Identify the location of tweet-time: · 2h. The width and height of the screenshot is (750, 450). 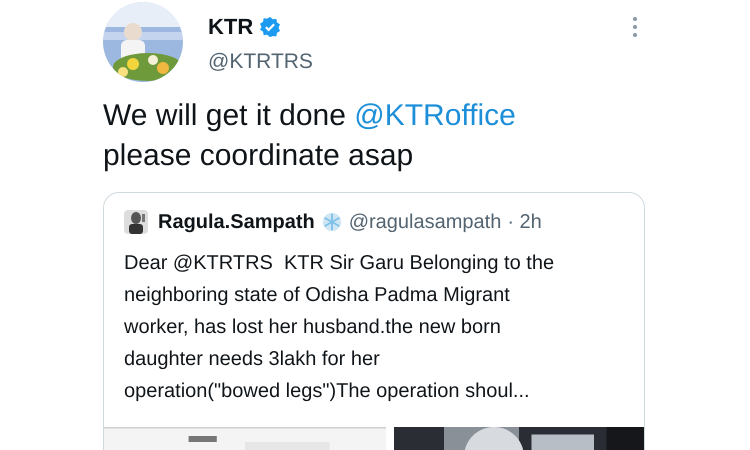
(524, 222).